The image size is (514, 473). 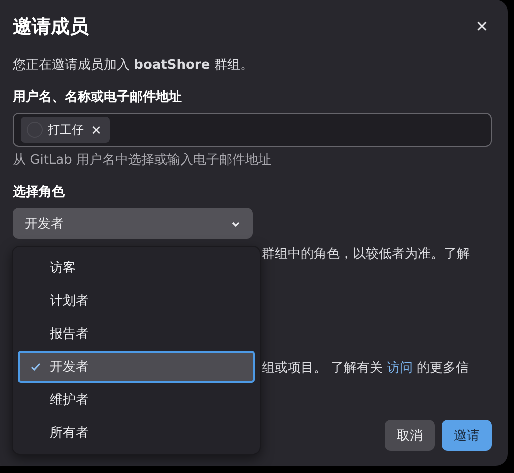 What do you see at coordinates (143, 160) in the screenshot?
I see `help-text: 从 GitLab 用户名中选择或输入电子邮件地址` at bounding box center [143, 160].